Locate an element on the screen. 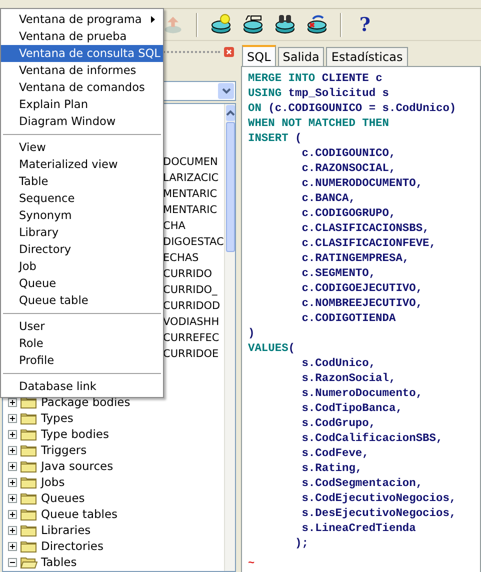  code-line: c.CODIGOUNICO, is located at coordinates (348, 154).